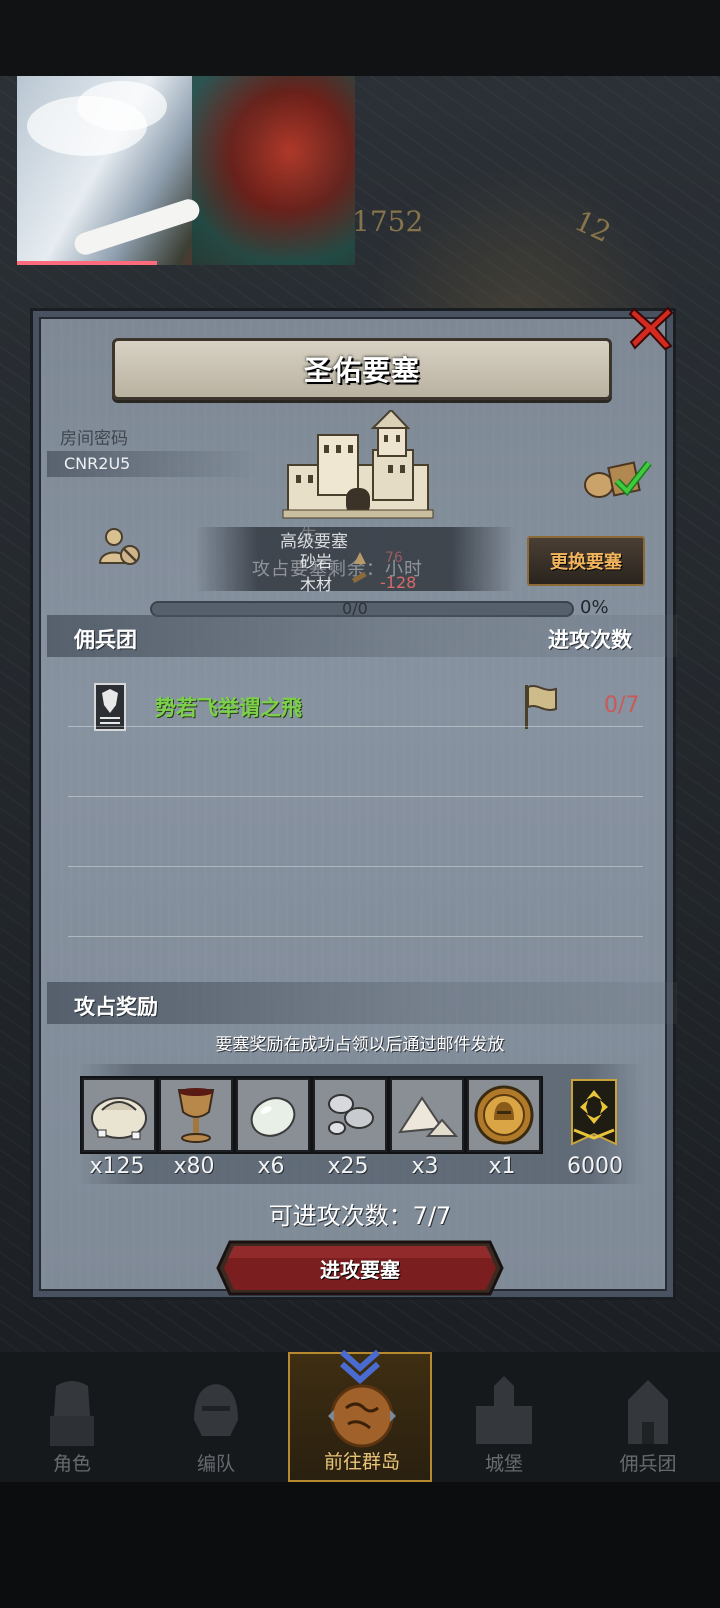 The width and height of the screenshot is (720, 1608). What do you see at coordinates (541, 707) in the screenshot?
I see `flag-icon` at bounding box center [541, 707].